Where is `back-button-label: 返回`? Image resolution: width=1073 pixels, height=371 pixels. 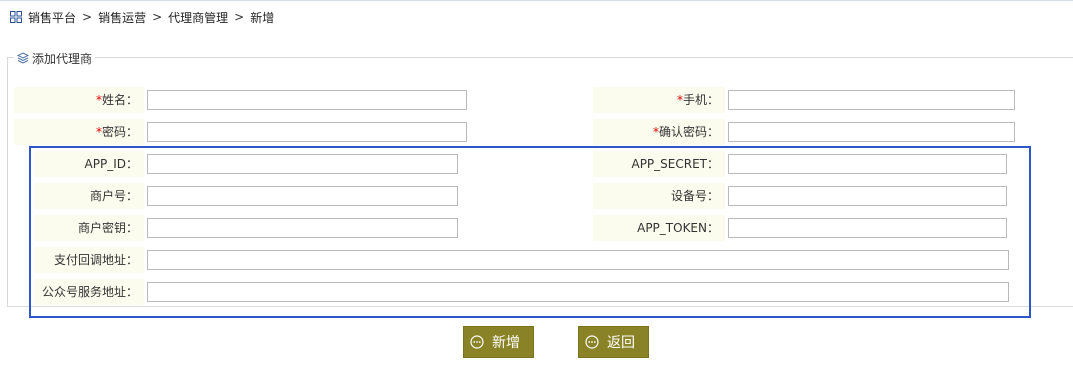 back-button-label: 返回 is located at coordinates (621, 343).